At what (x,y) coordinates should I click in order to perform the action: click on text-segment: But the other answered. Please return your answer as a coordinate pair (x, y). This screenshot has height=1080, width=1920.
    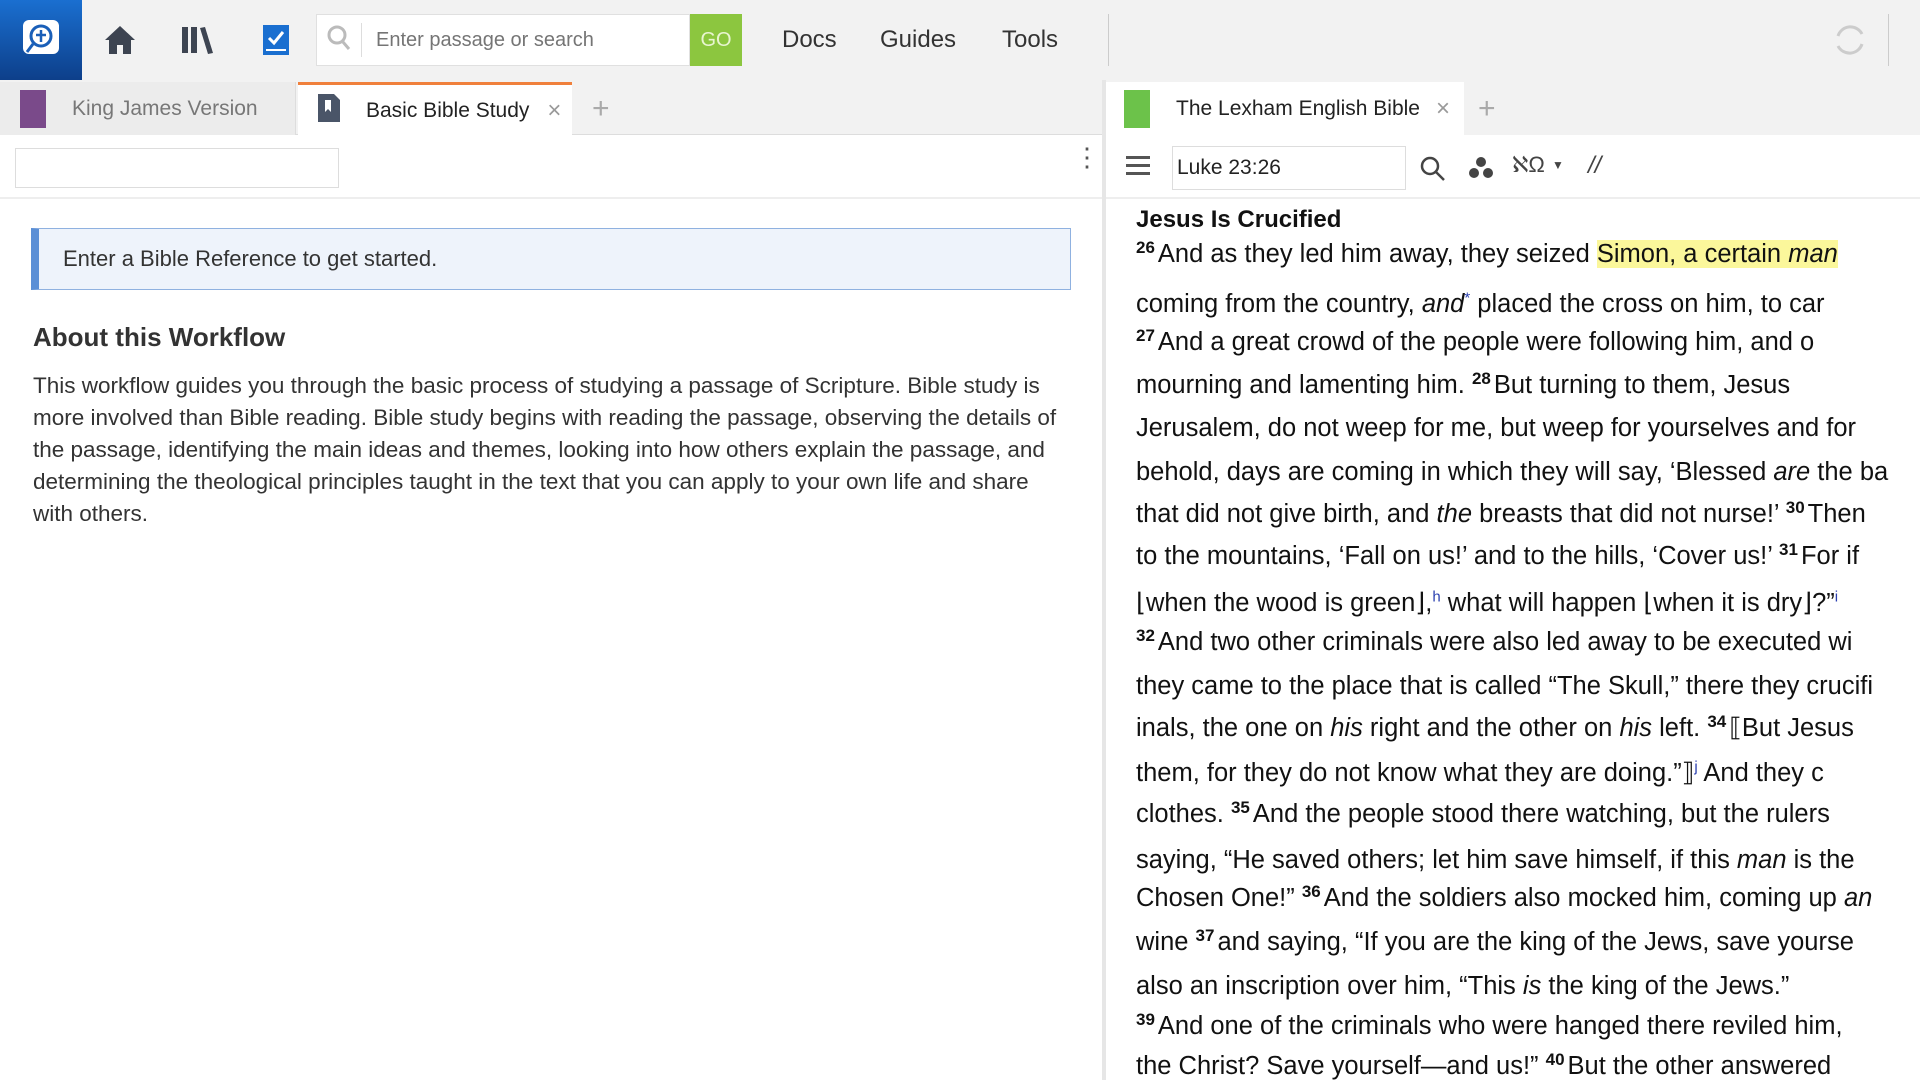
    Looking at the image, I should click on (1699, 1066).